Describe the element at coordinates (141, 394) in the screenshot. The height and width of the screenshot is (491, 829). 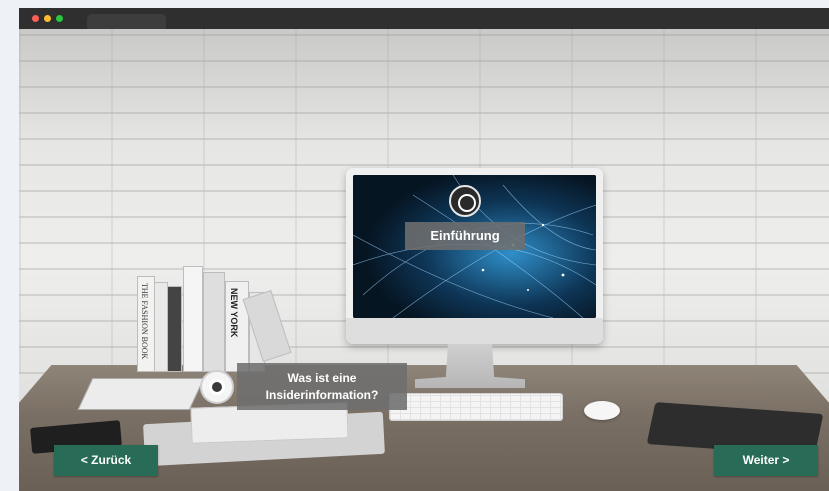
I see `open-book` at that location.